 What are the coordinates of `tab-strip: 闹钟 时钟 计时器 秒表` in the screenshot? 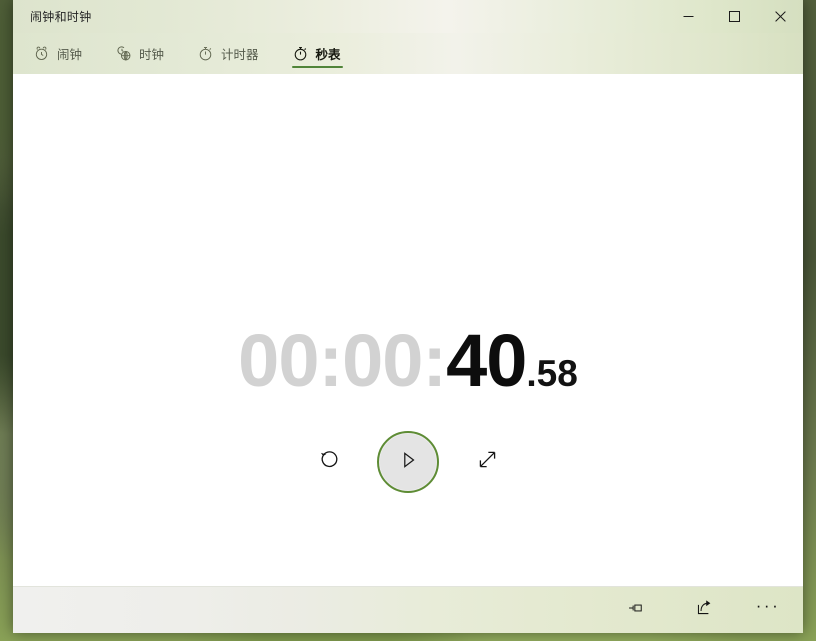 It's located at (408, 53).